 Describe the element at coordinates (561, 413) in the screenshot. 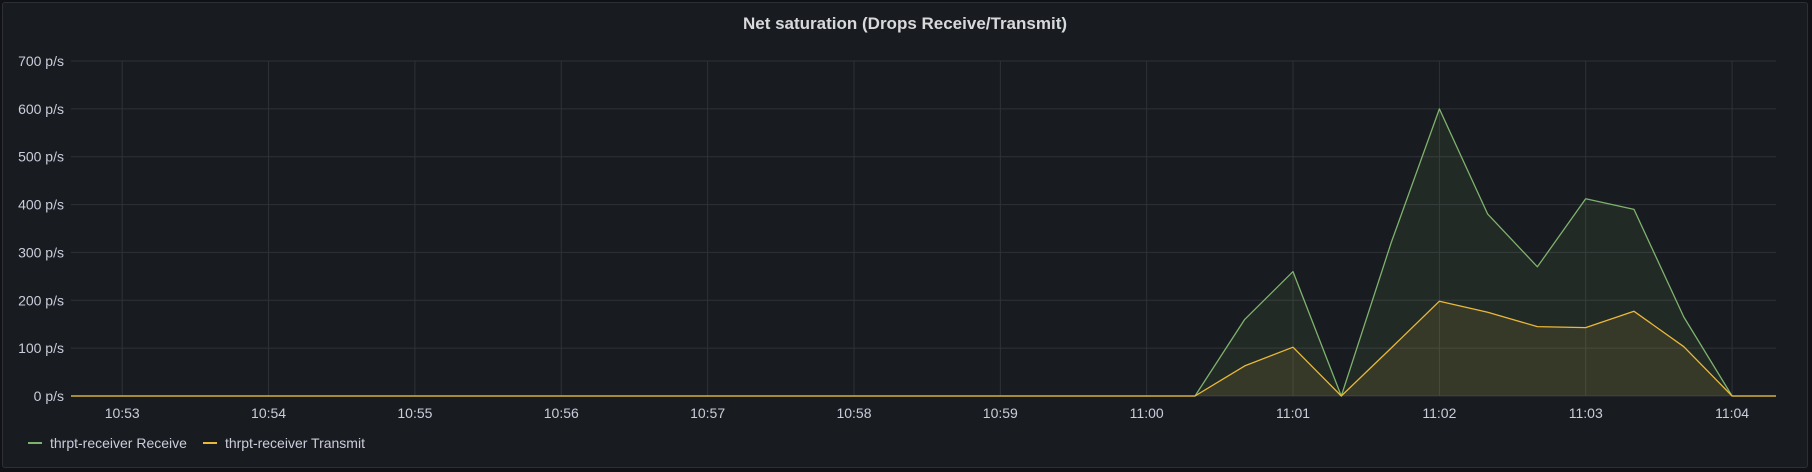

I see `x-tick-label: 10:56` at that location.